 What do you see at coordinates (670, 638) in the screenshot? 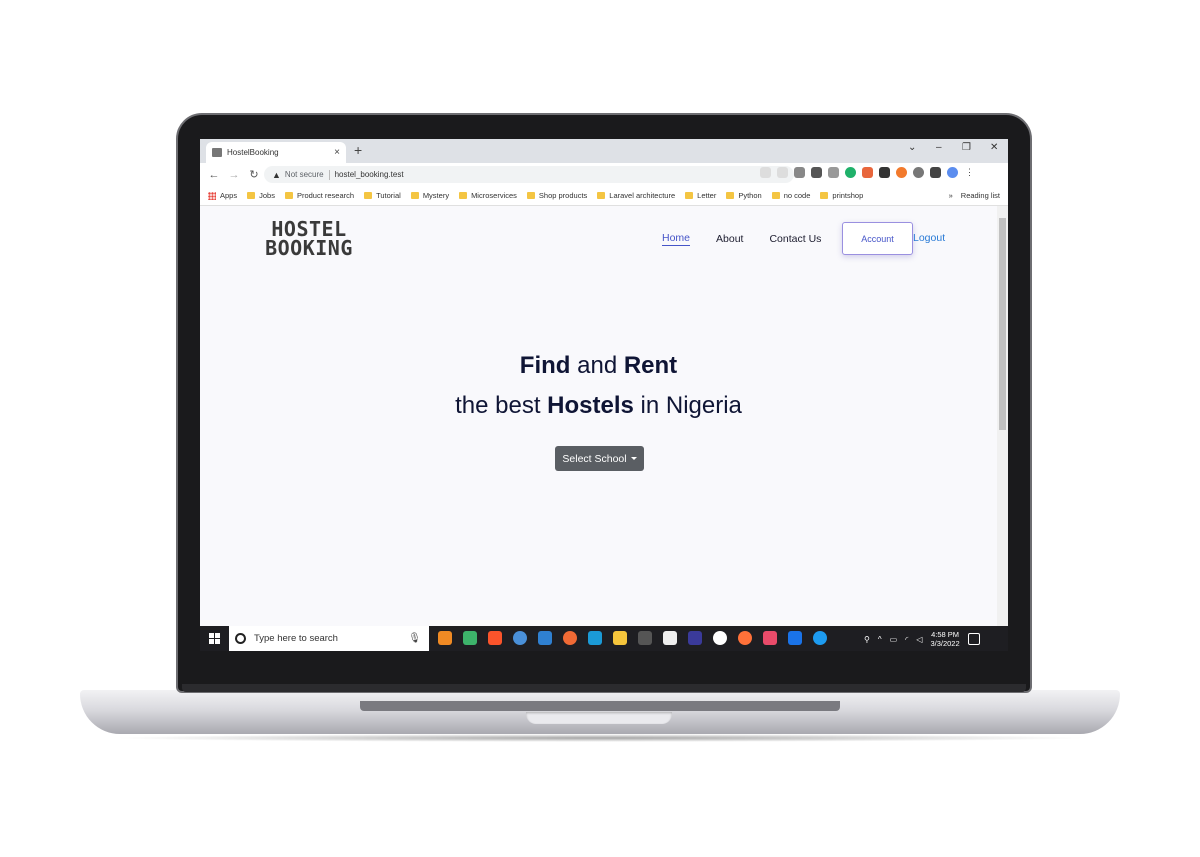
I see `notepad-icon` at bounding box center [670, 638].